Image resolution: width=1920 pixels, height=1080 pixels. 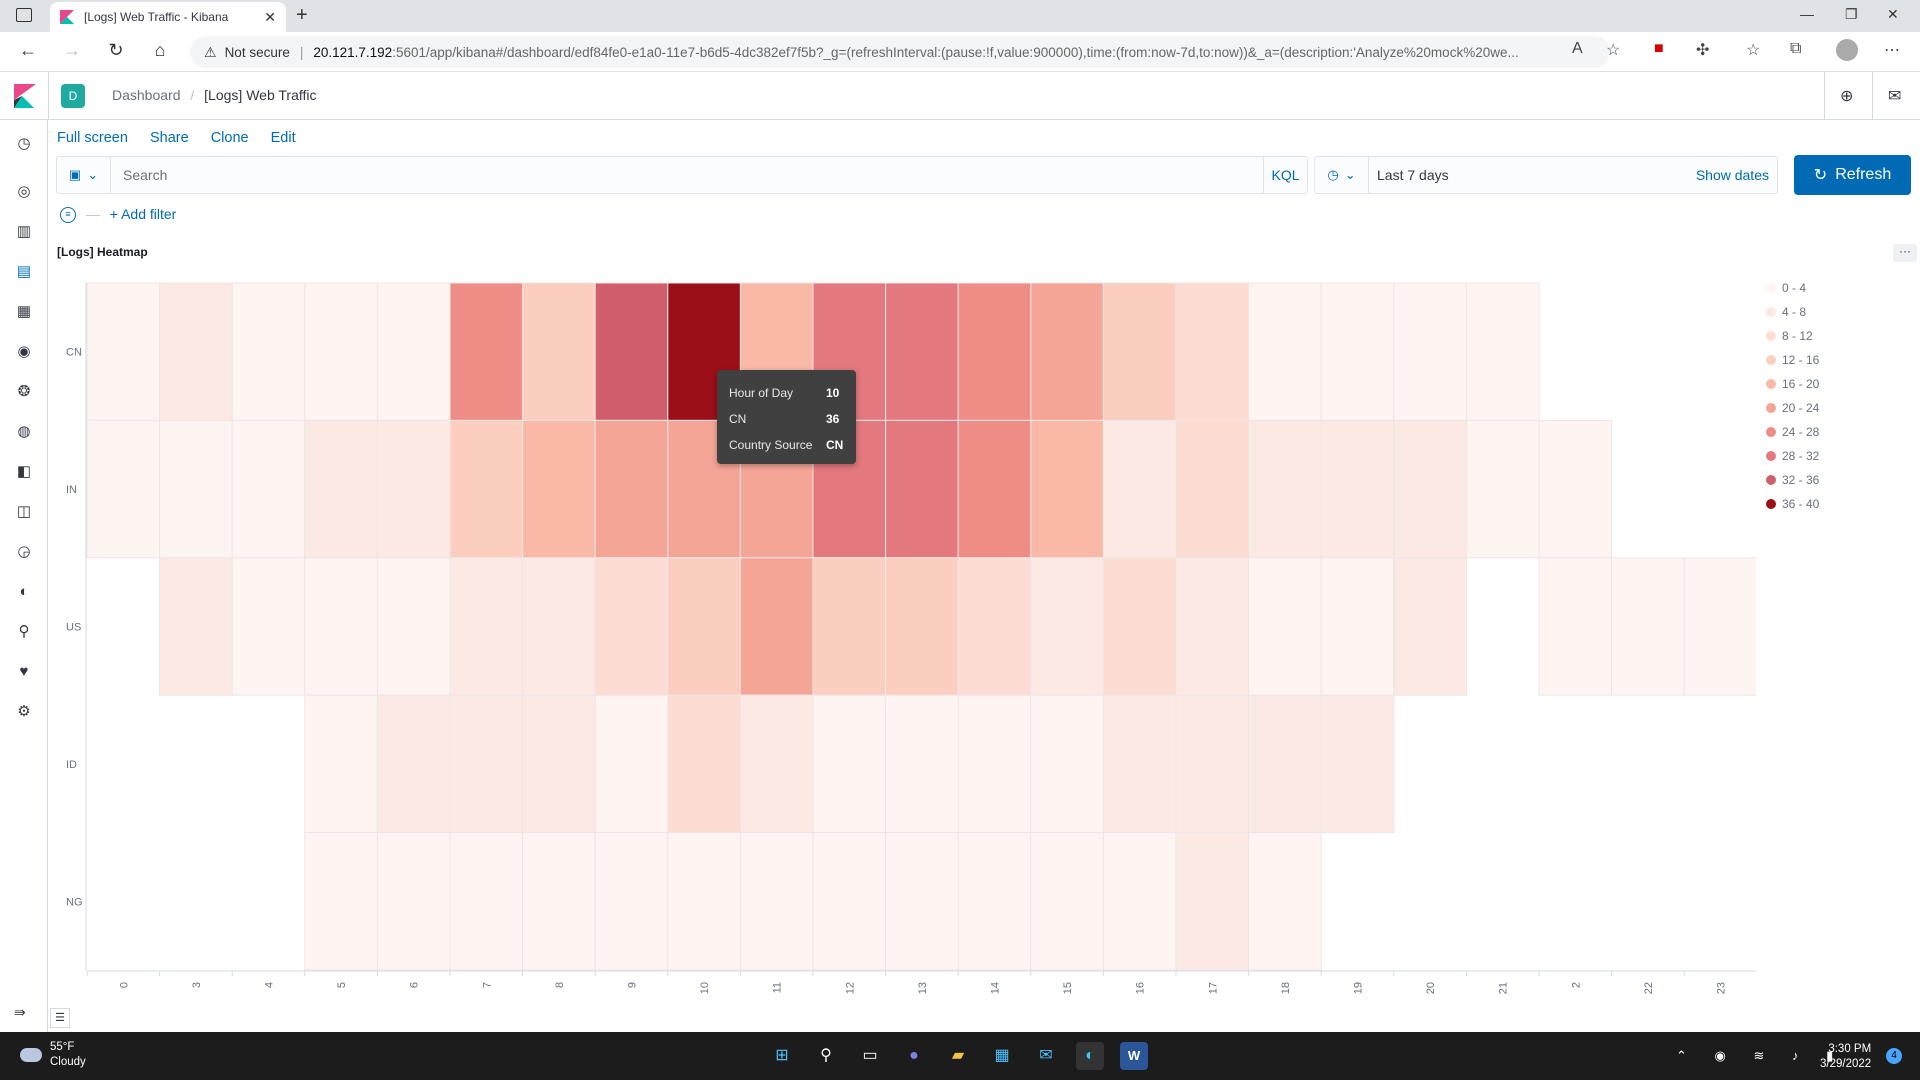 What do you see at coordinates (1732, 175) in the screenshot?
I see `show-dates-link: Show dates` at bounding box center [1732, 175].